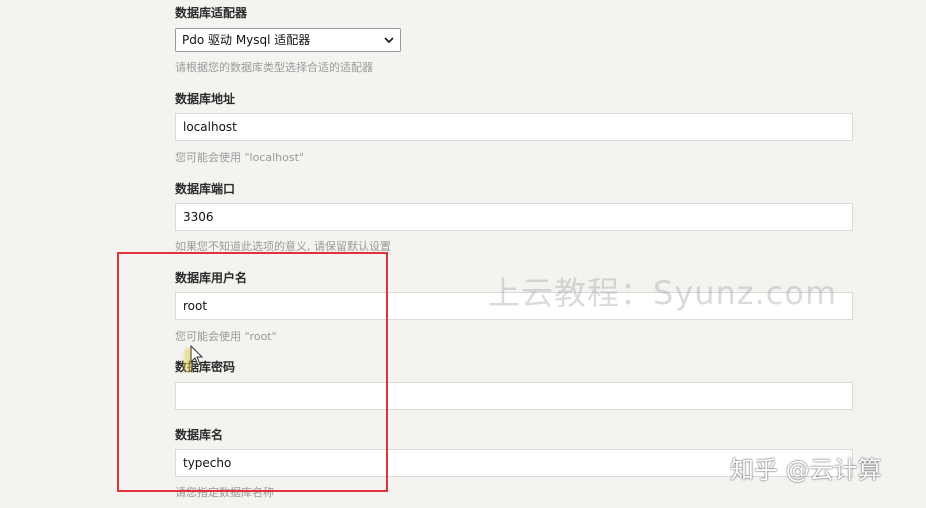 The width and height of the screenshot is (926, 508). I want to click on credit-text: 知乎 @云计算, so click(806, 470).